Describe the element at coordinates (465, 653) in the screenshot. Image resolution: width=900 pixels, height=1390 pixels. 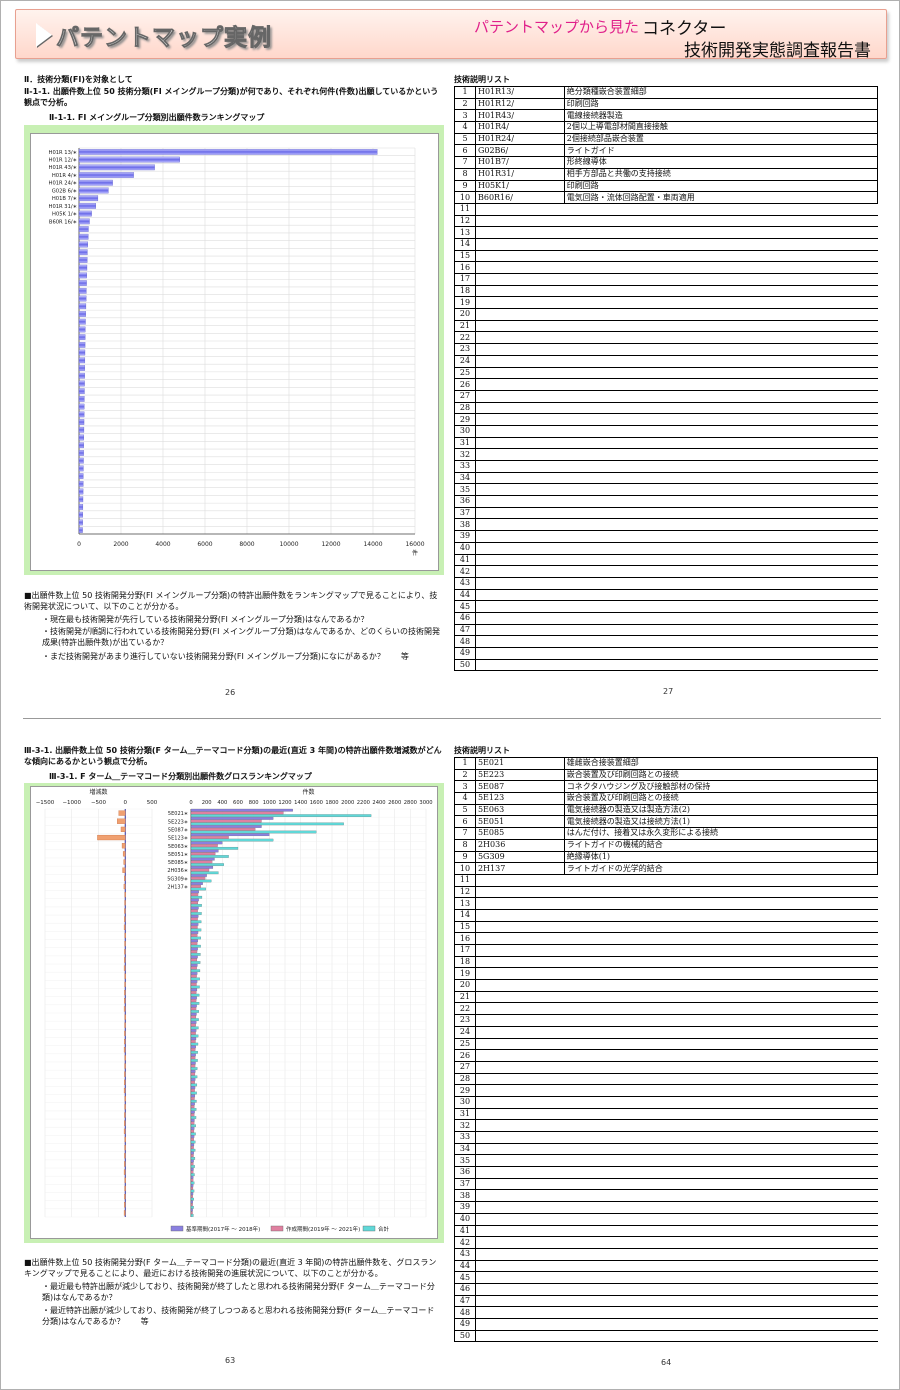
I see `row-number: 49` at that location.